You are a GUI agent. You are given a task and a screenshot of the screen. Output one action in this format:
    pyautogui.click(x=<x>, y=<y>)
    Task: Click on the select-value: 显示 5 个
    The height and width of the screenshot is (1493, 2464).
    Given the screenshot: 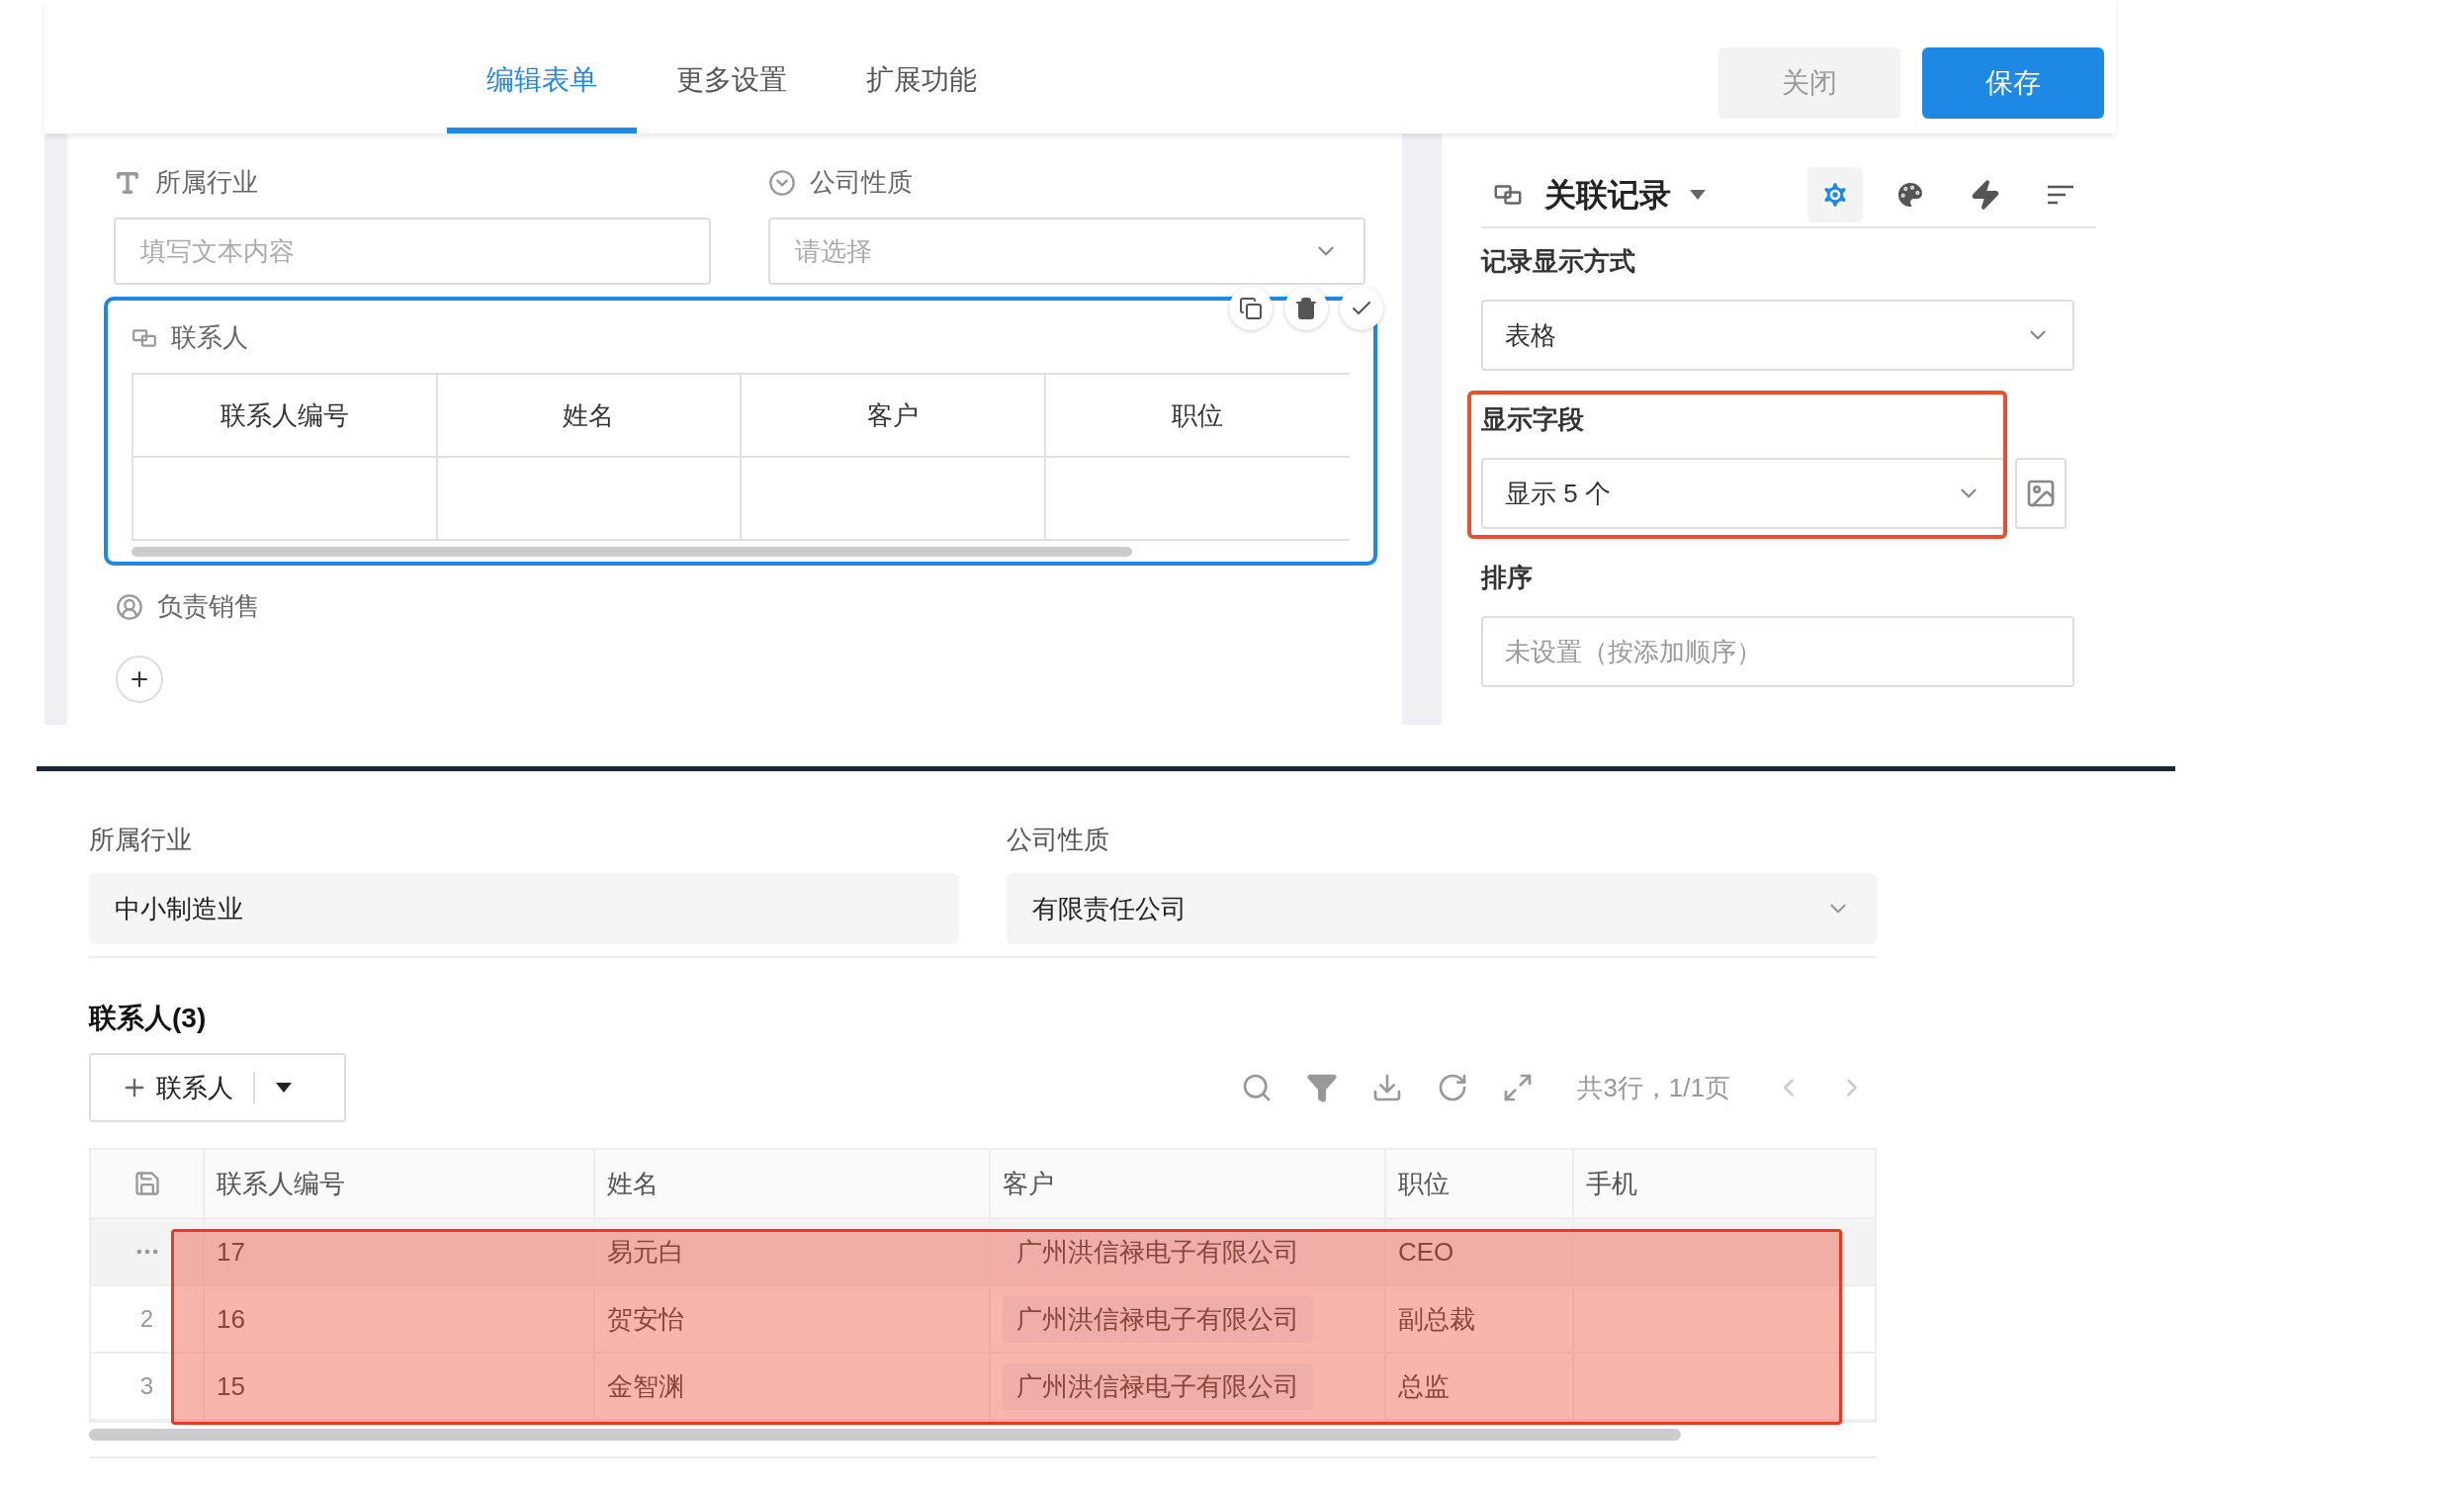 What is the action you would take?
    pyautogui.click(x=1558, y=494)
    